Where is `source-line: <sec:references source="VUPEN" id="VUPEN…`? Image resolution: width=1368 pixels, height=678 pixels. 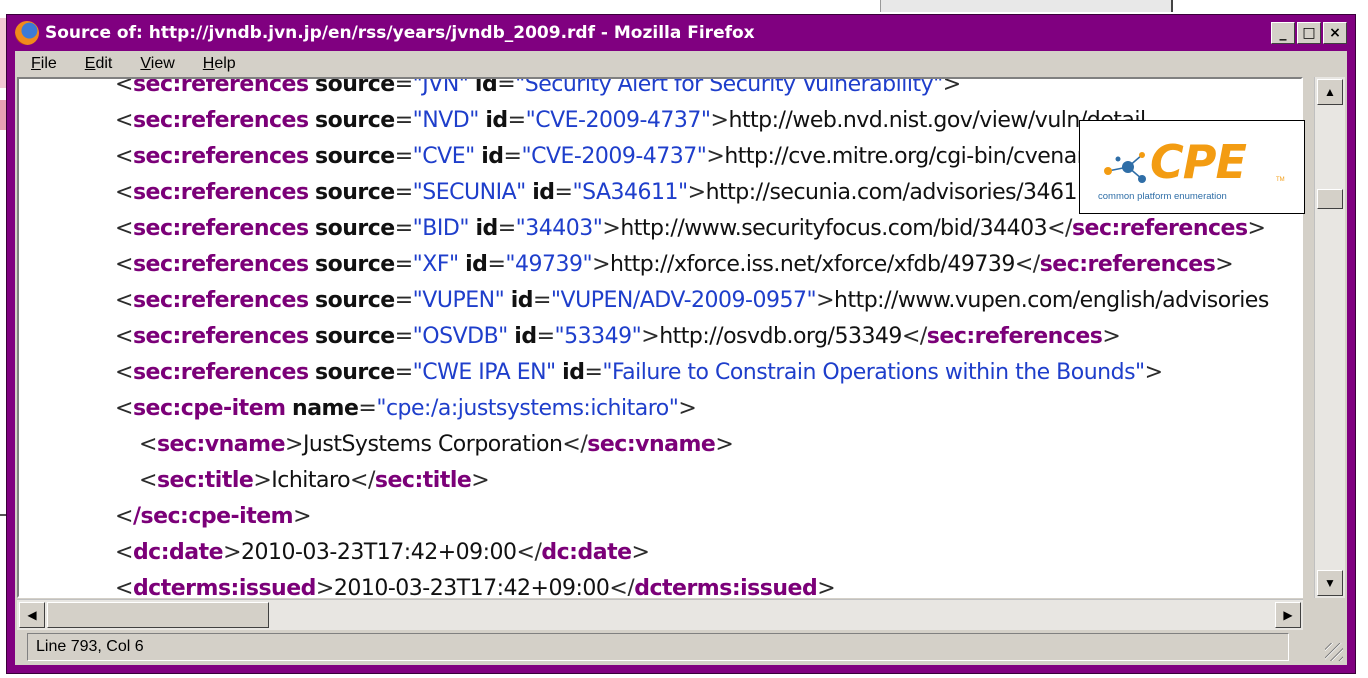 source-line: <sec:references source="VUPEN" id="VUPEN… is located at coordinates (660, 301).